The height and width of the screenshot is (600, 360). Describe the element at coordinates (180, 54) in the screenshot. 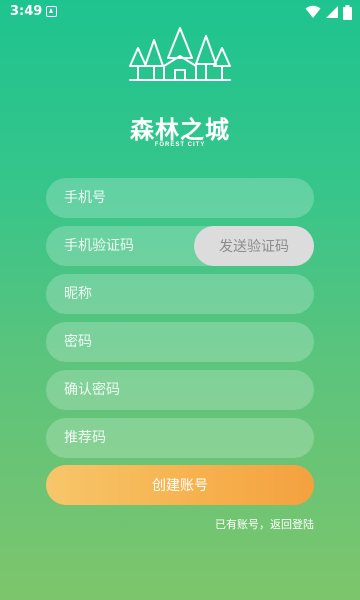

I see `forest-city-logo-icon` at that location.